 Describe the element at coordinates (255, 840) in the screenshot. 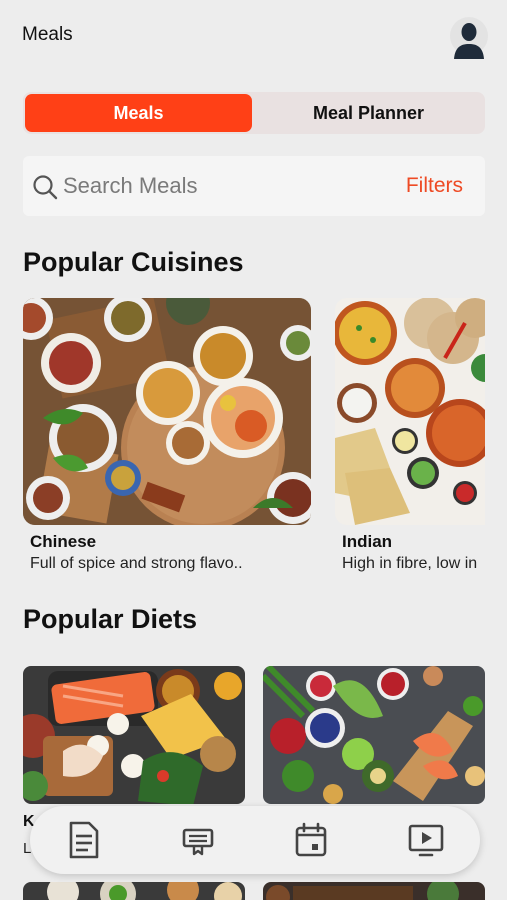

I see `bottom-navigation` at that location.